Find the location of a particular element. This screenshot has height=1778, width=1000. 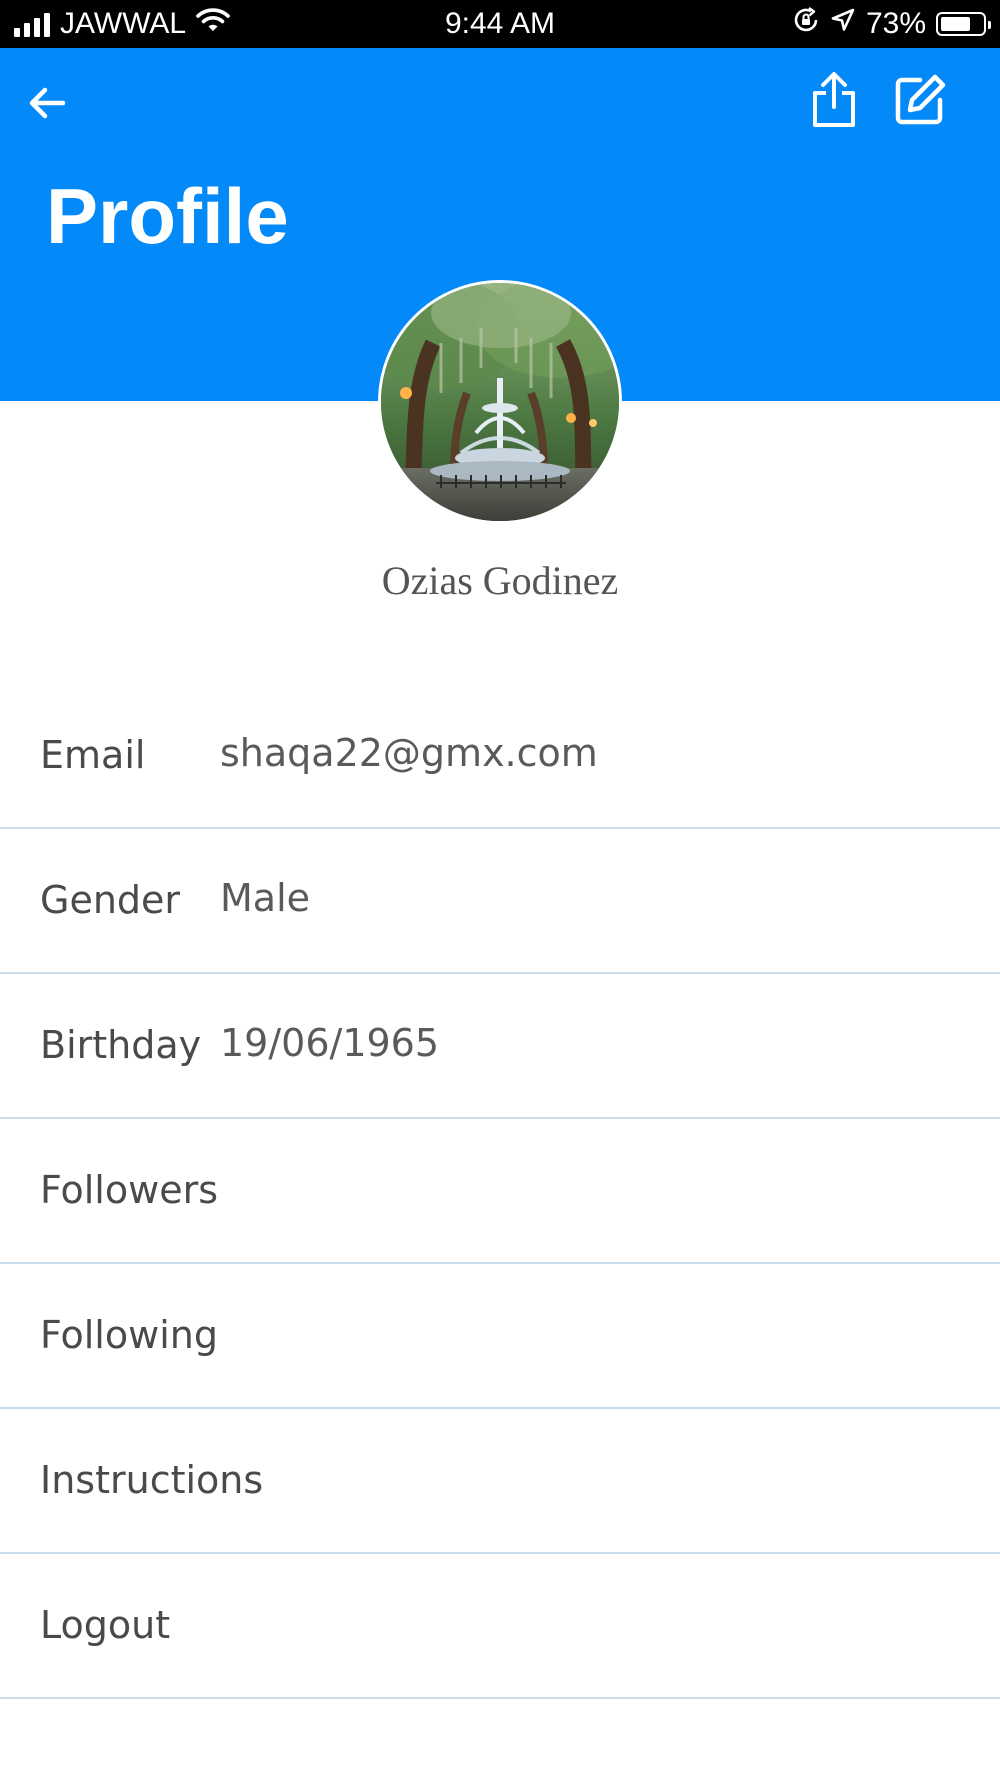

page-title: Profile is located at coordinates (167, 216).